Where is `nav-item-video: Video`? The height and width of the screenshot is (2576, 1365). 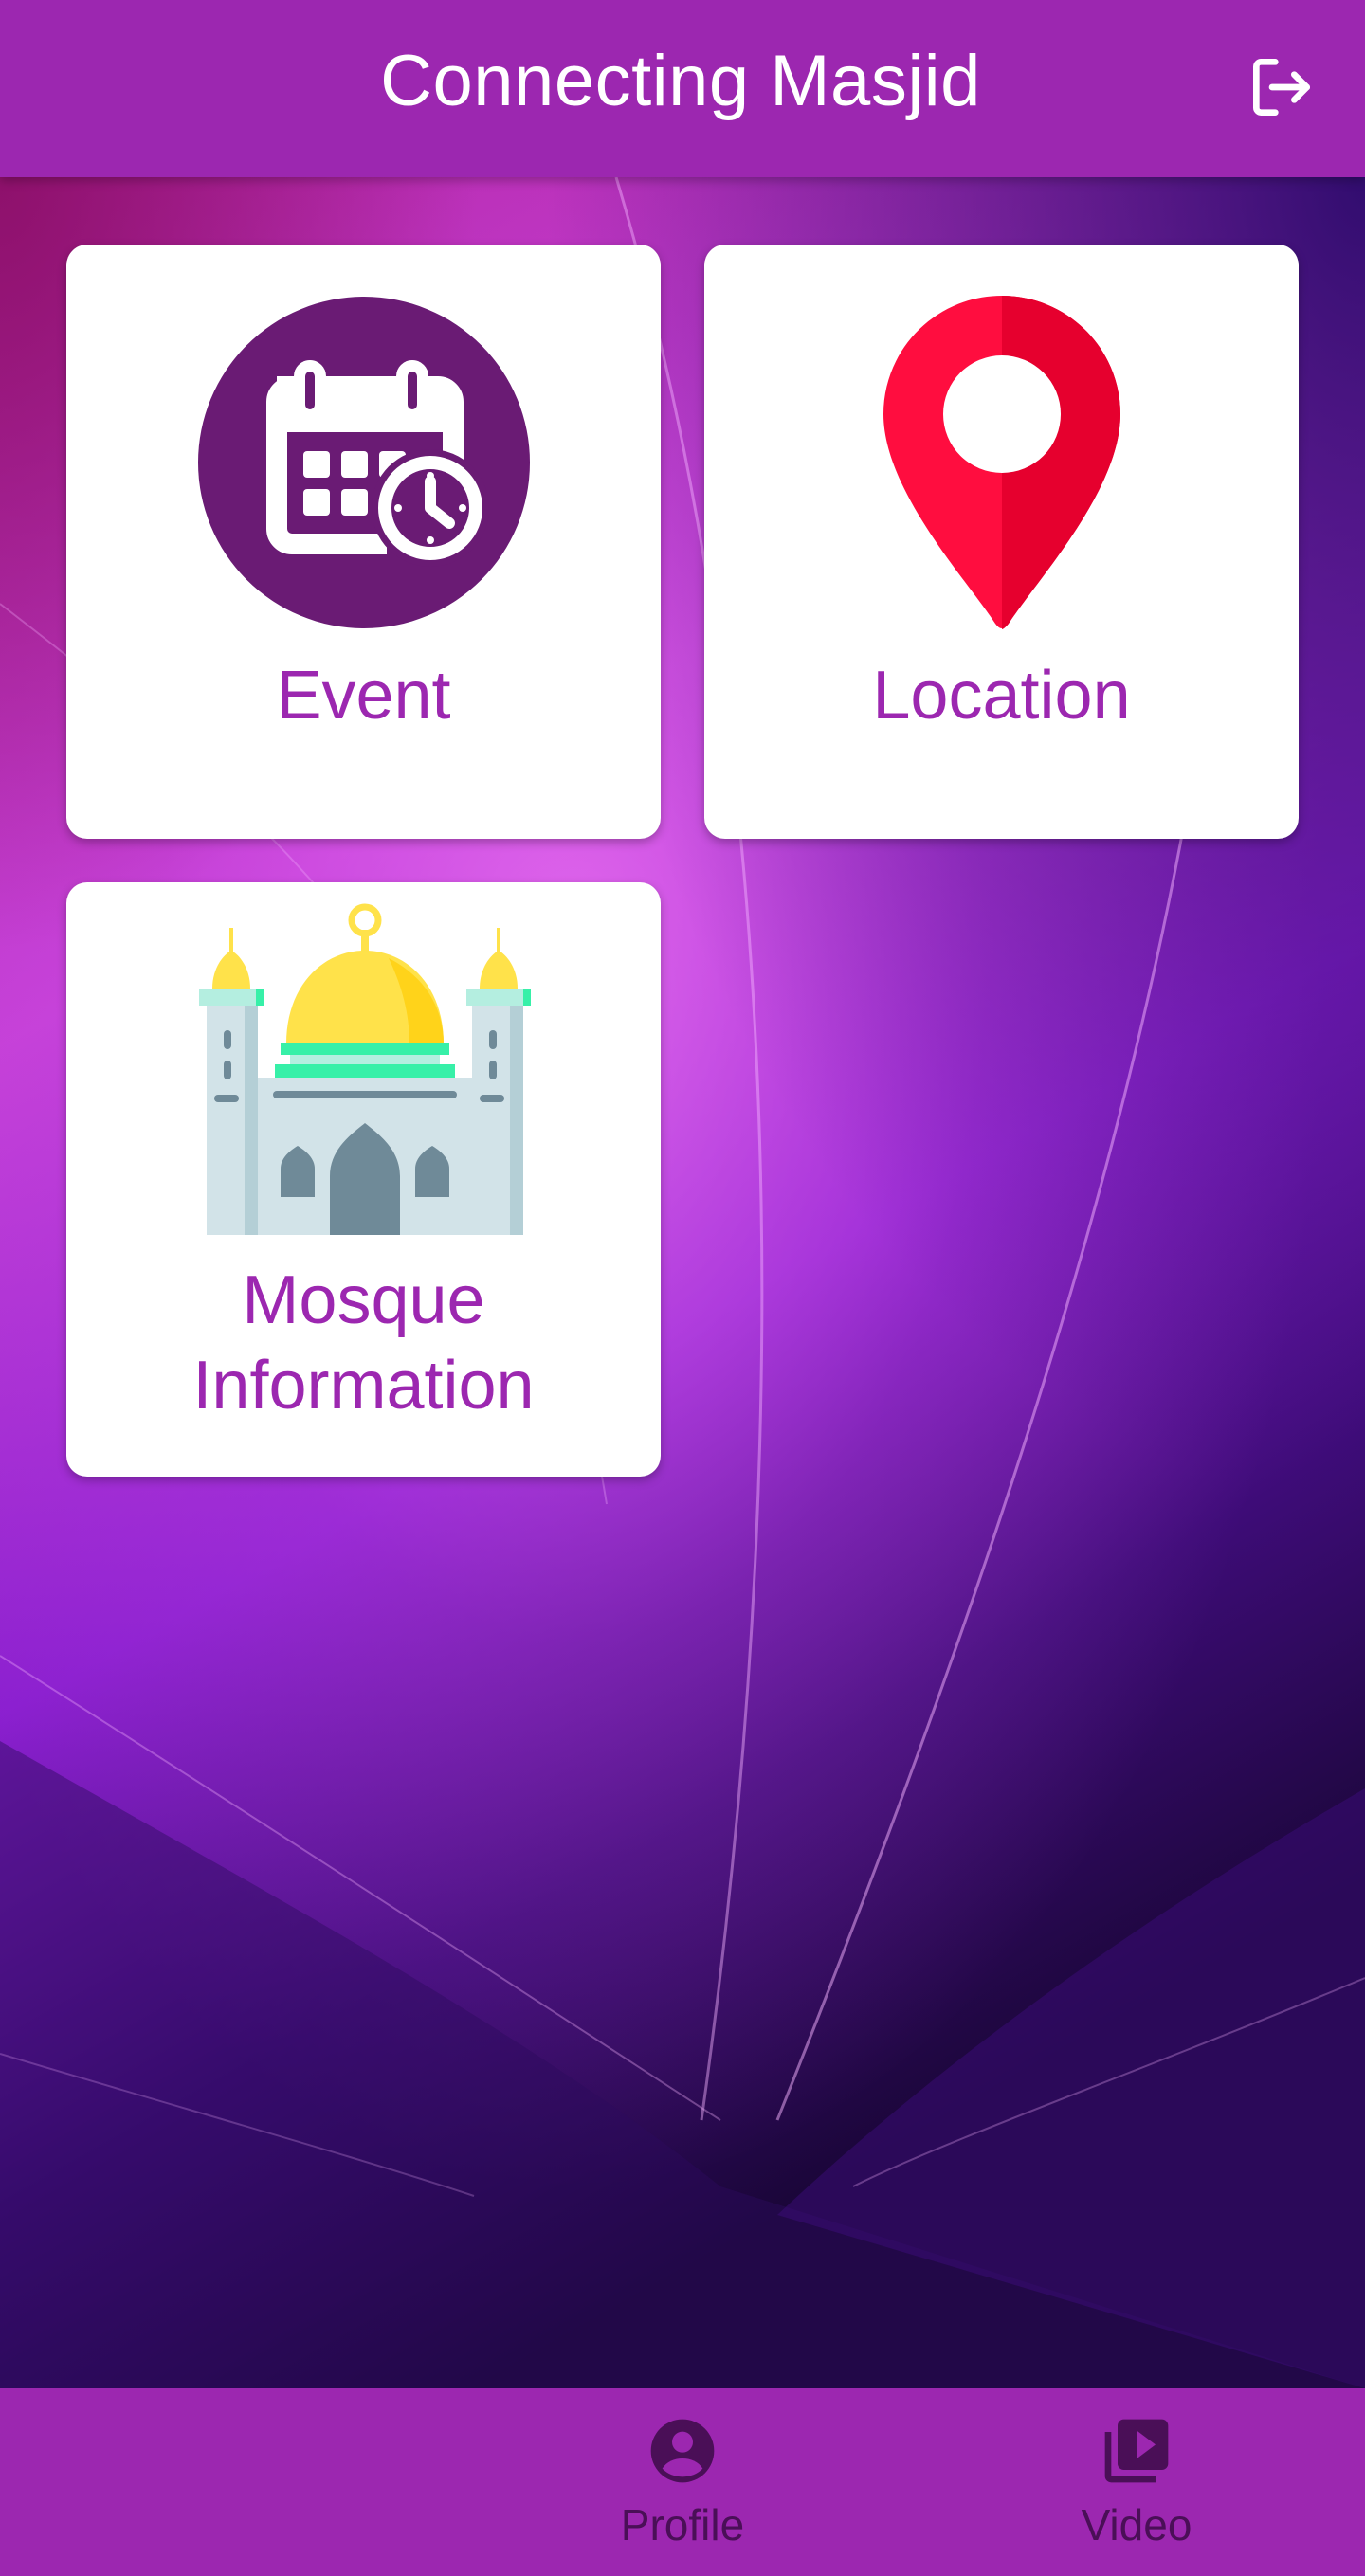
nav-item-video: Video is located at coordinates (1136, 2489).